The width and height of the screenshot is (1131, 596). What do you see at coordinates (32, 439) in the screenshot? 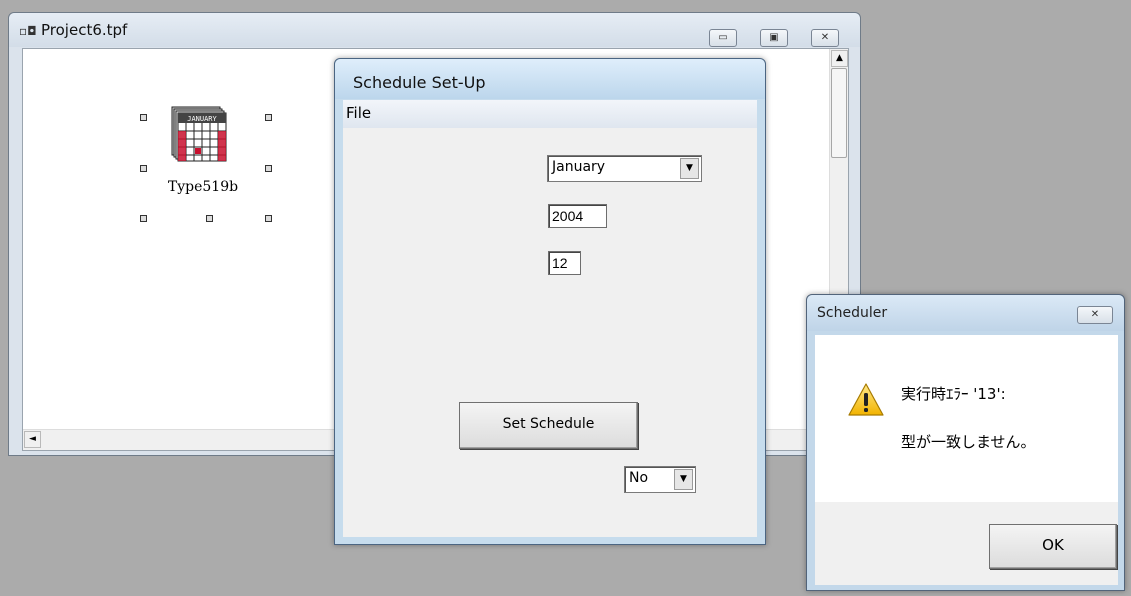
I see `scroll-left-icon: ◄` at bounding box center [32, 439].